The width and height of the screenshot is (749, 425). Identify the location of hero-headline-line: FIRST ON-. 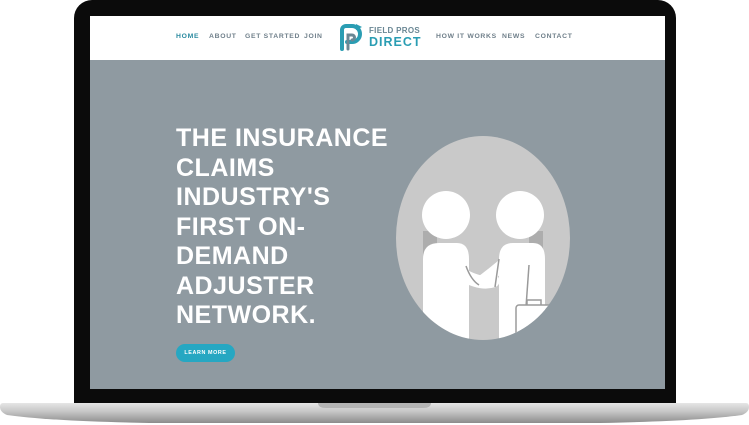
(241, 226).